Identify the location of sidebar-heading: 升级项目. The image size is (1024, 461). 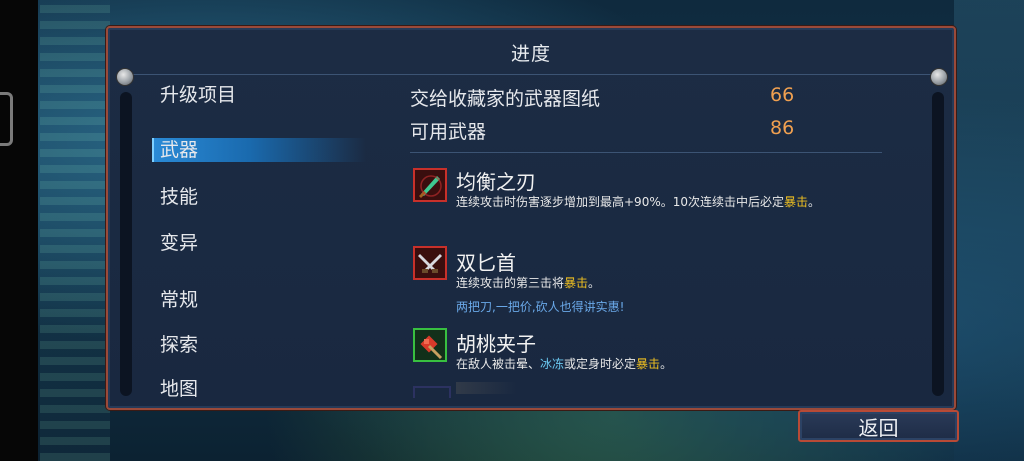
(198, 95).